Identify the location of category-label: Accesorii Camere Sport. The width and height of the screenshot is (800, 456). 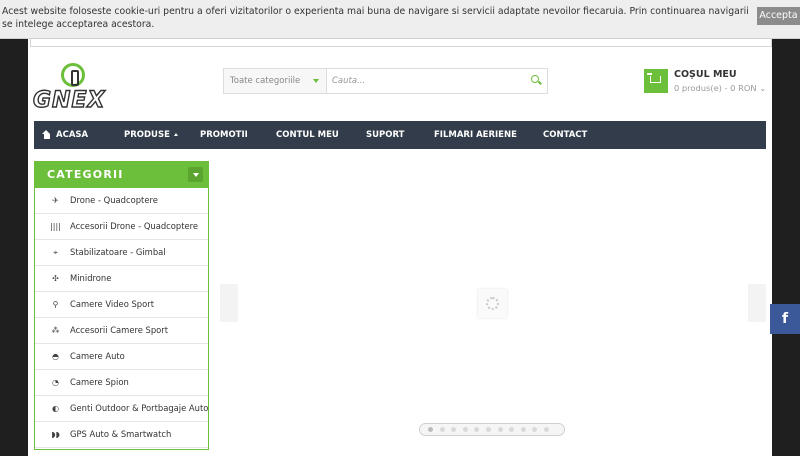
(119, 330).